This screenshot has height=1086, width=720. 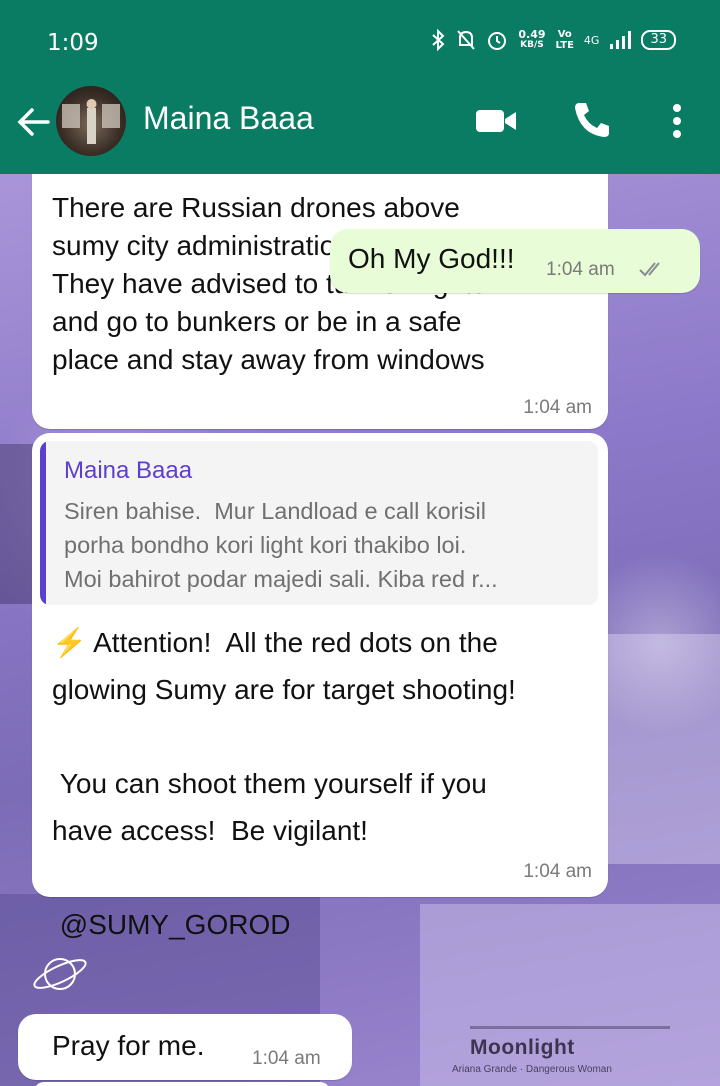 I want to click on voice-call-icon, so click(x=592, y=120).